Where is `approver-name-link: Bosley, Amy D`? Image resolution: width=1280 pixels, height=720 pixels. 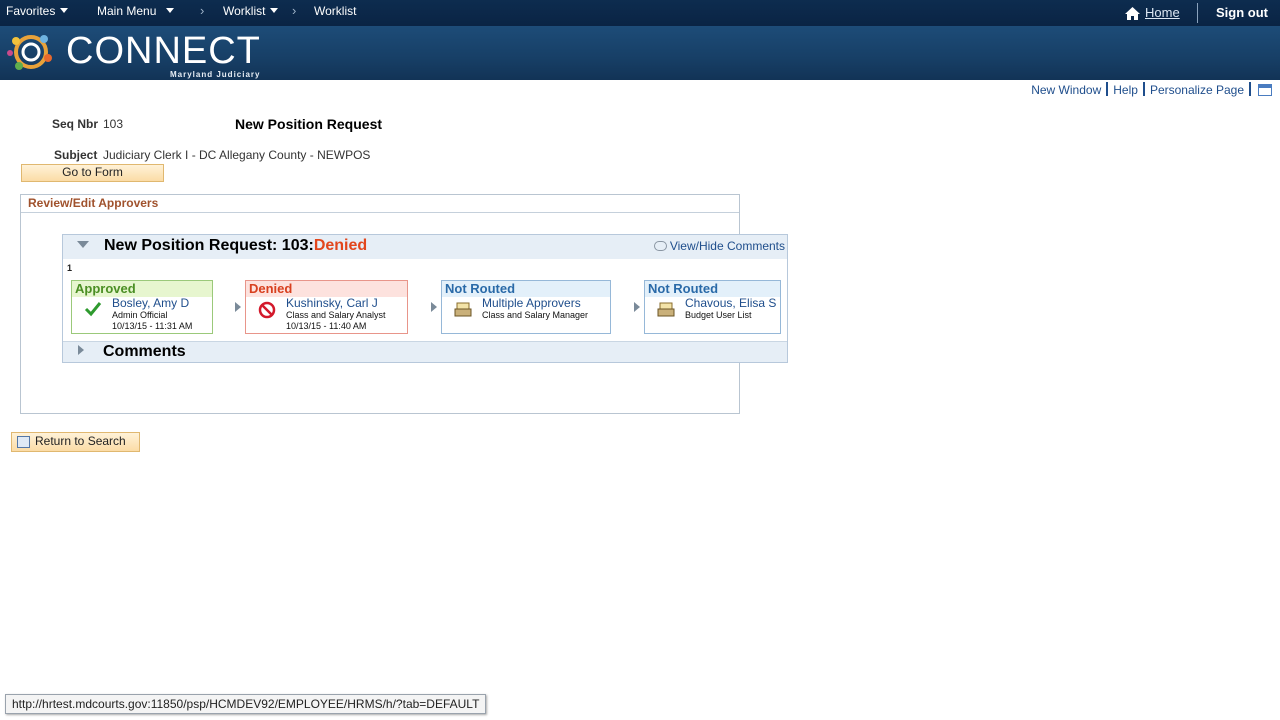
approver-name-link: Bosley, Amy D is located at coordinates (150, 303).